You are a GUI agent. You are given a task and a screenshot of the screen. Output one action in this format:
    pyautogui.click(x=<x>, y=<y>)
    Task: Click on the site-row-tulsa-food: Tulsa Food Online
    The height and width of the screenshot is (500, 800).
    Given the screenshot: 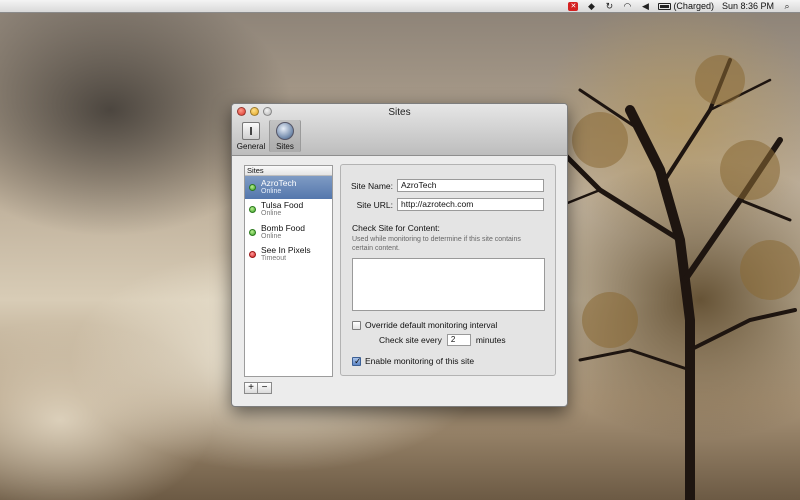 What is the action you would take?
    pyautogui.click(x=288, y=210)
    